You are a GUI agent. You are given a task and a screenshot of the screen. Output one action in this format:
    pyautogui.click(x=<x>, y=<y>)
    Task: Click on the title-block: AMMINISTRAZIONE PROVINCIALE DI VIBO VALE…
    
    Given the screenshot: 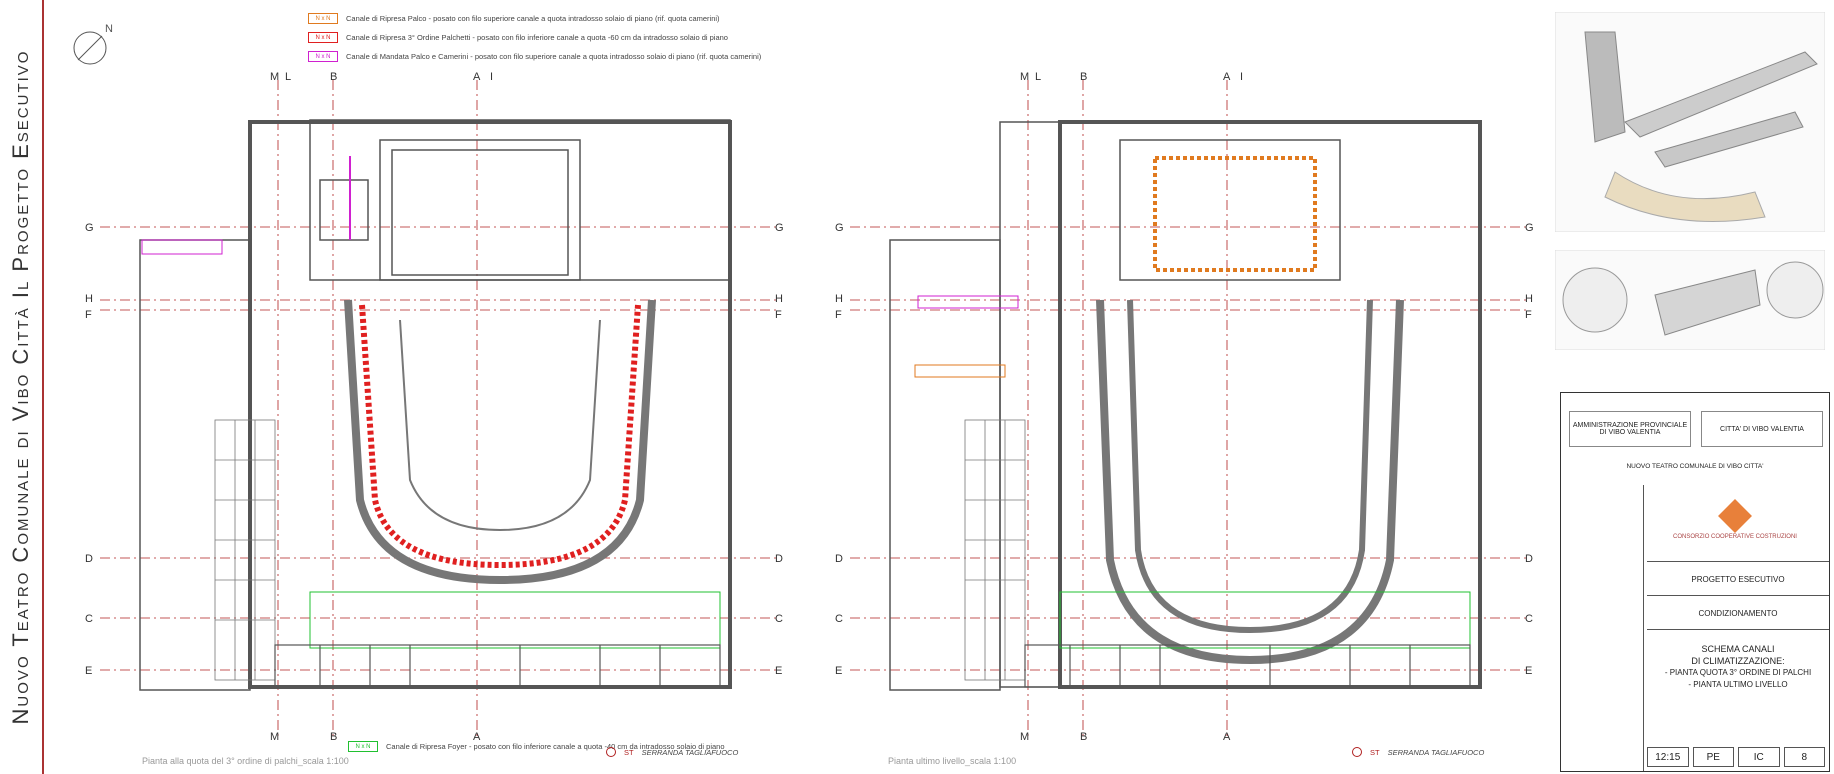 What is the action you would take?
    pyautogui.click(x=1695, y=582)
    